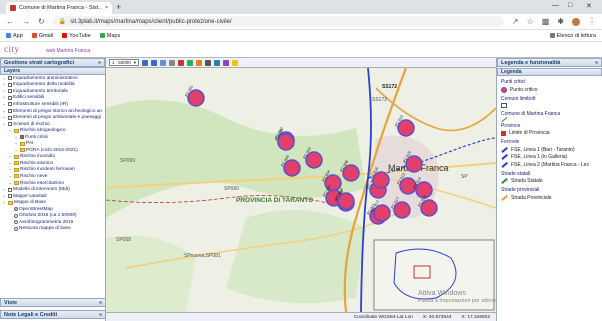 The width and height of the screenshot is (602, 321). I want to click on layers-panel-header: Gestione strati cartografici «, so click(52, 62).